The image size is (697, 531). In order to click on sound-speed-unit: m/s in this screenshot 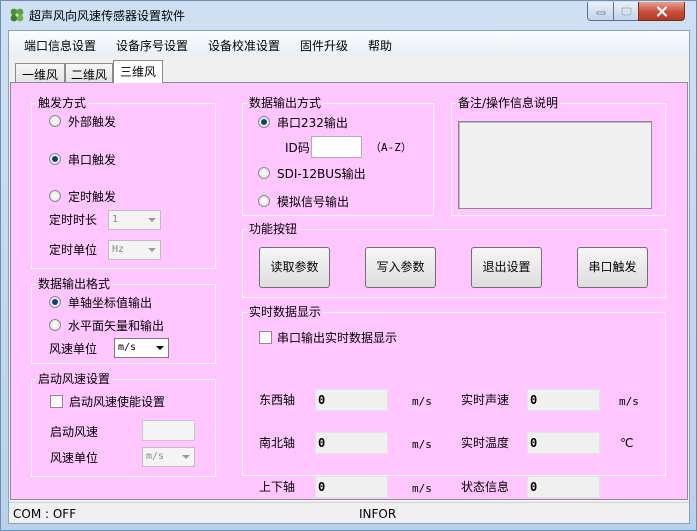, I will do `click(629, 401)`.